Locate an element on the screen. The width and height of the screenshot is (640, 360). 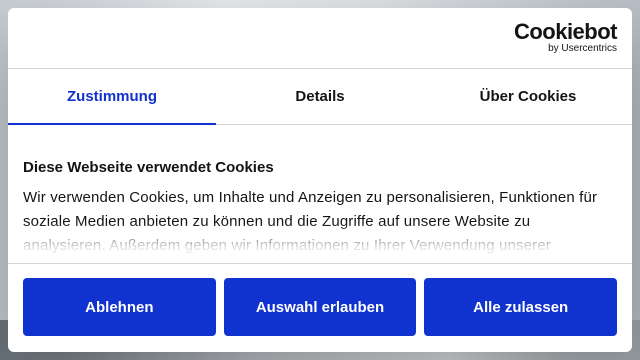
consent-title: Diese Webseite verwendet Cookies is located at coordinates (148, 167).